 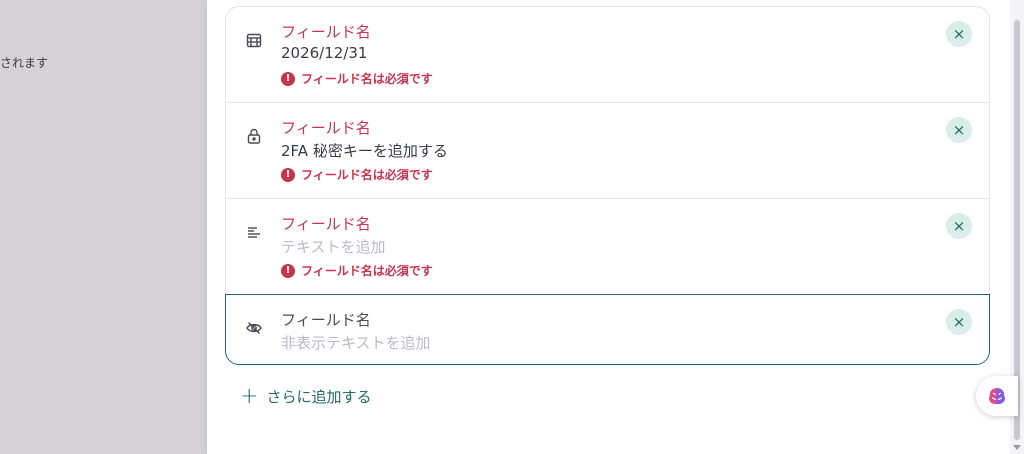 I want to click on add-more-label: さらに追加する, so click(x=319, y=397).